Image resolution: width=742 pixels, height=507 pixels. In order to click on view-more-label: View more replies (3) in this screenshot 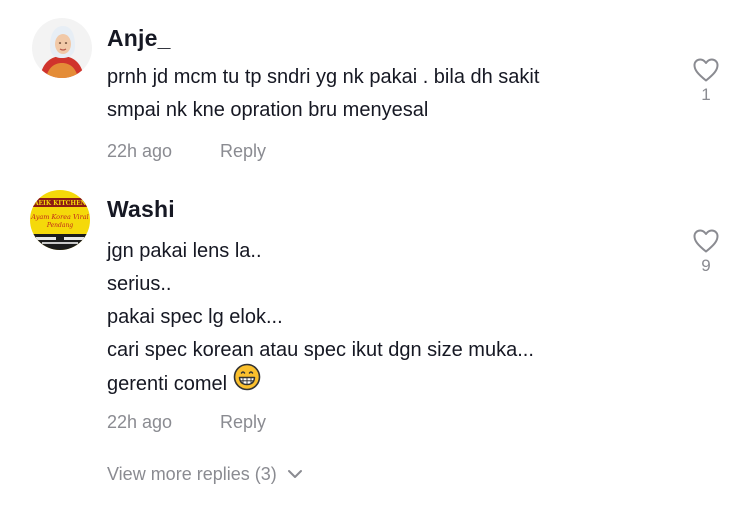, I will do `click(192, 474)`.